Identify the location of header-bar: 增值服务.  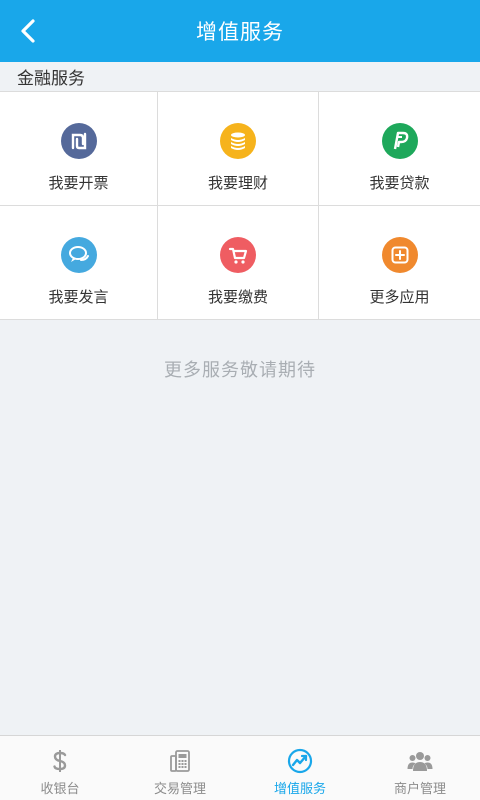
(240, 31).